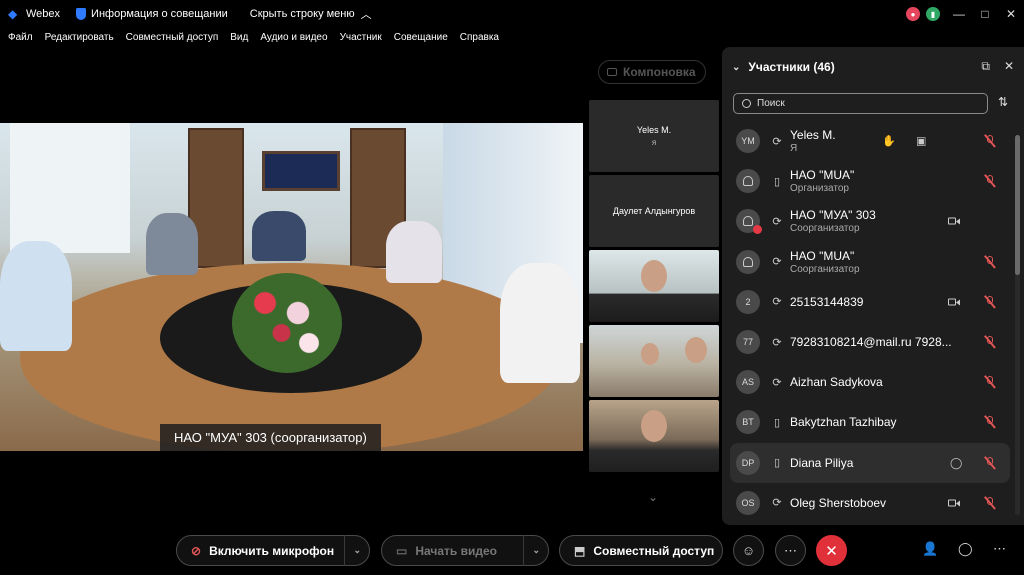 Image resolution: width=1024 pixels, height=575 pixels. I want to click on window-controls: ● ▮ — □ ✕, so click(965, 14).